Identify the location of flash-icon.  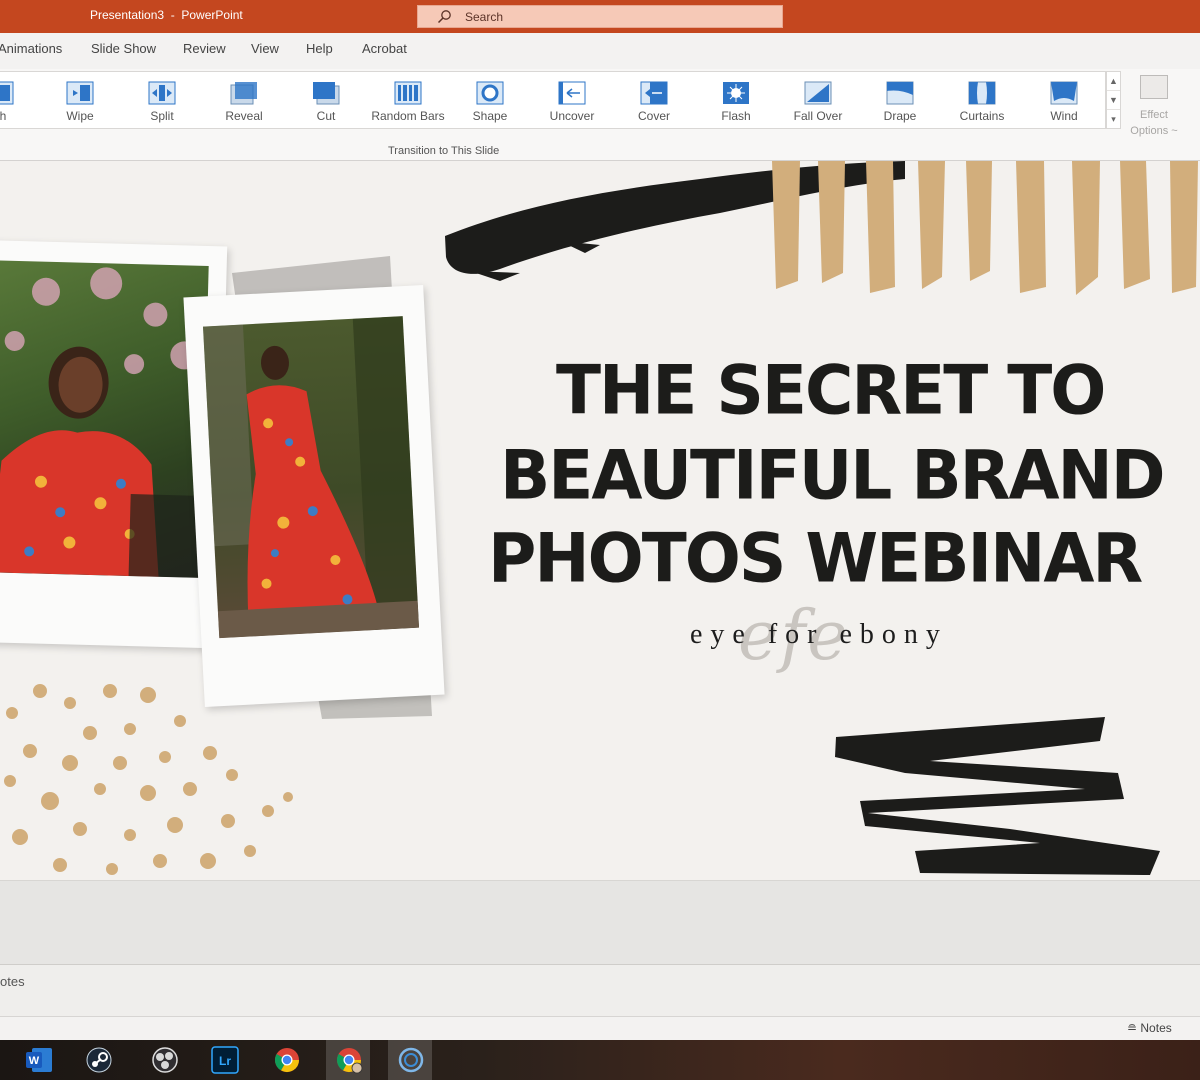
(736, 93).